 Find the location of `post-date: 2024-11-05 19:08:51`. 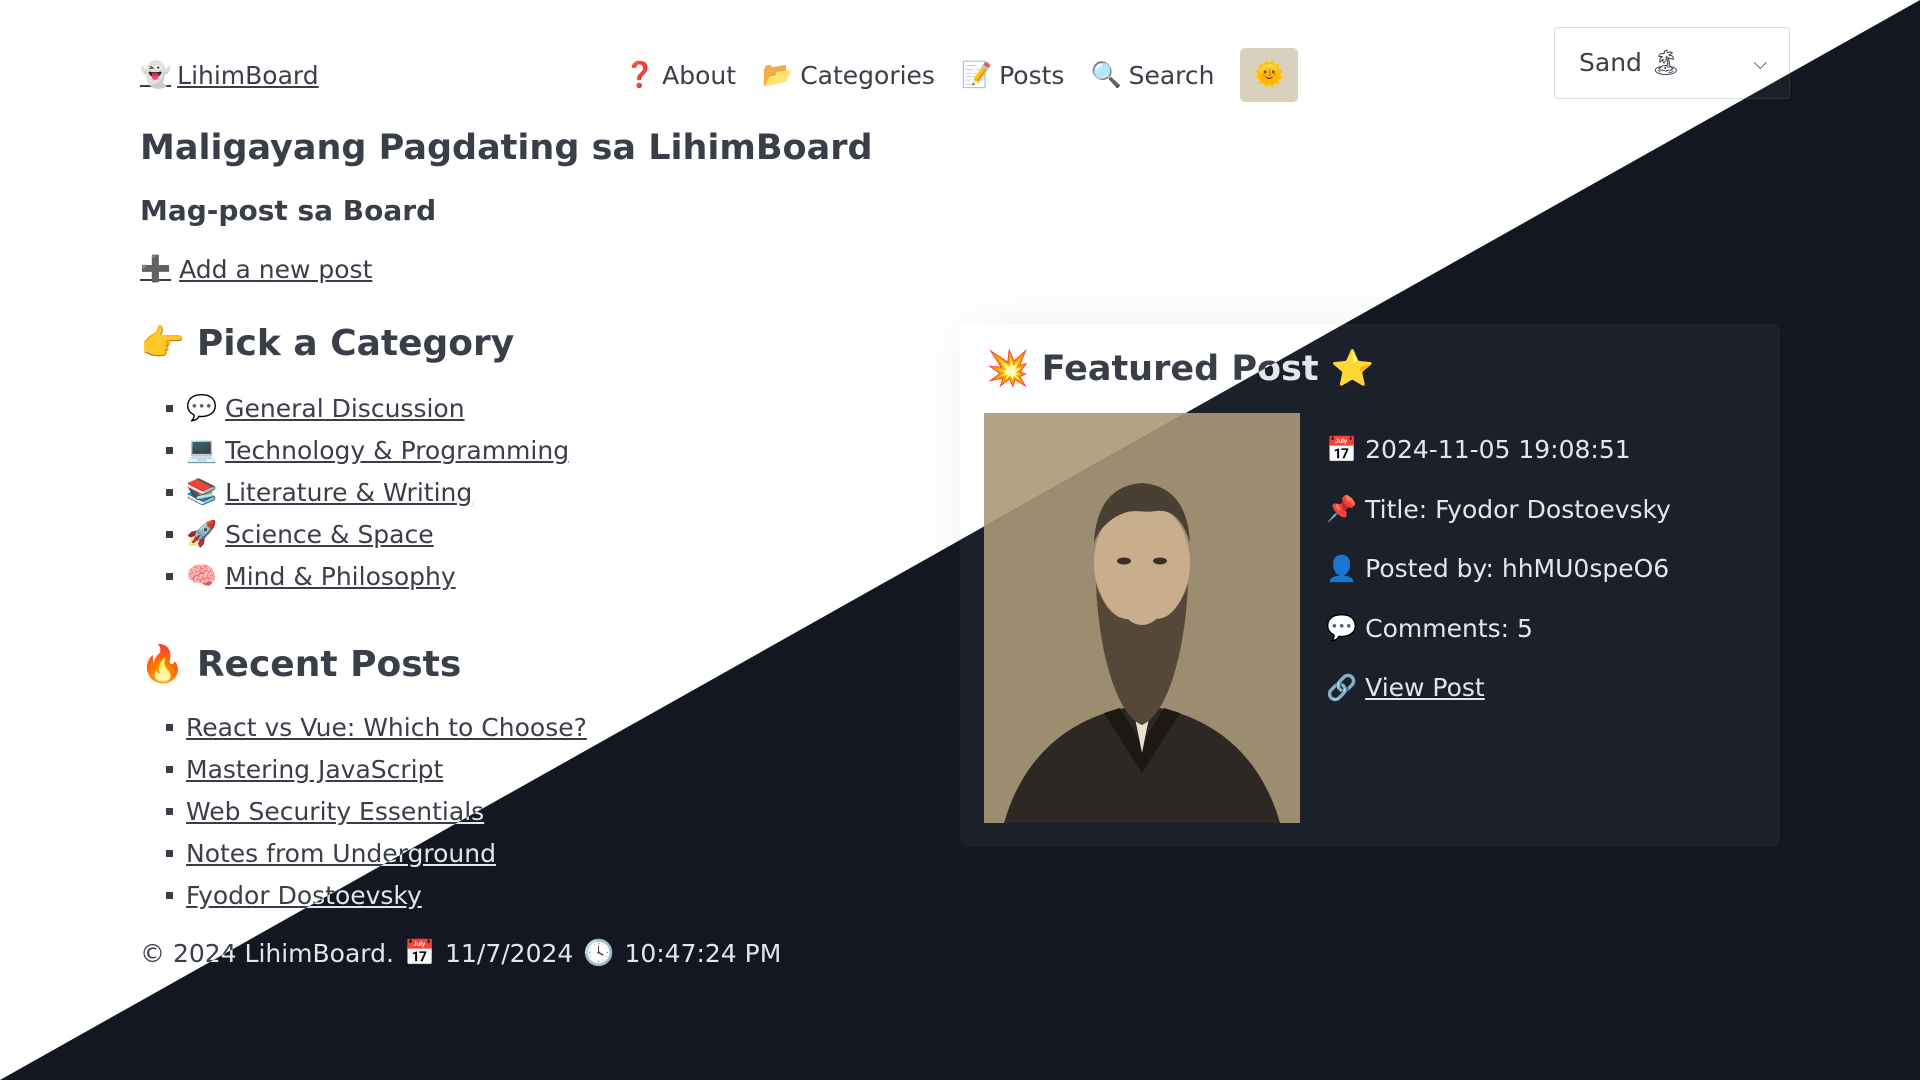

post-date: 2024-11-05 19:08:51 is located at coordinates (1498, 450).